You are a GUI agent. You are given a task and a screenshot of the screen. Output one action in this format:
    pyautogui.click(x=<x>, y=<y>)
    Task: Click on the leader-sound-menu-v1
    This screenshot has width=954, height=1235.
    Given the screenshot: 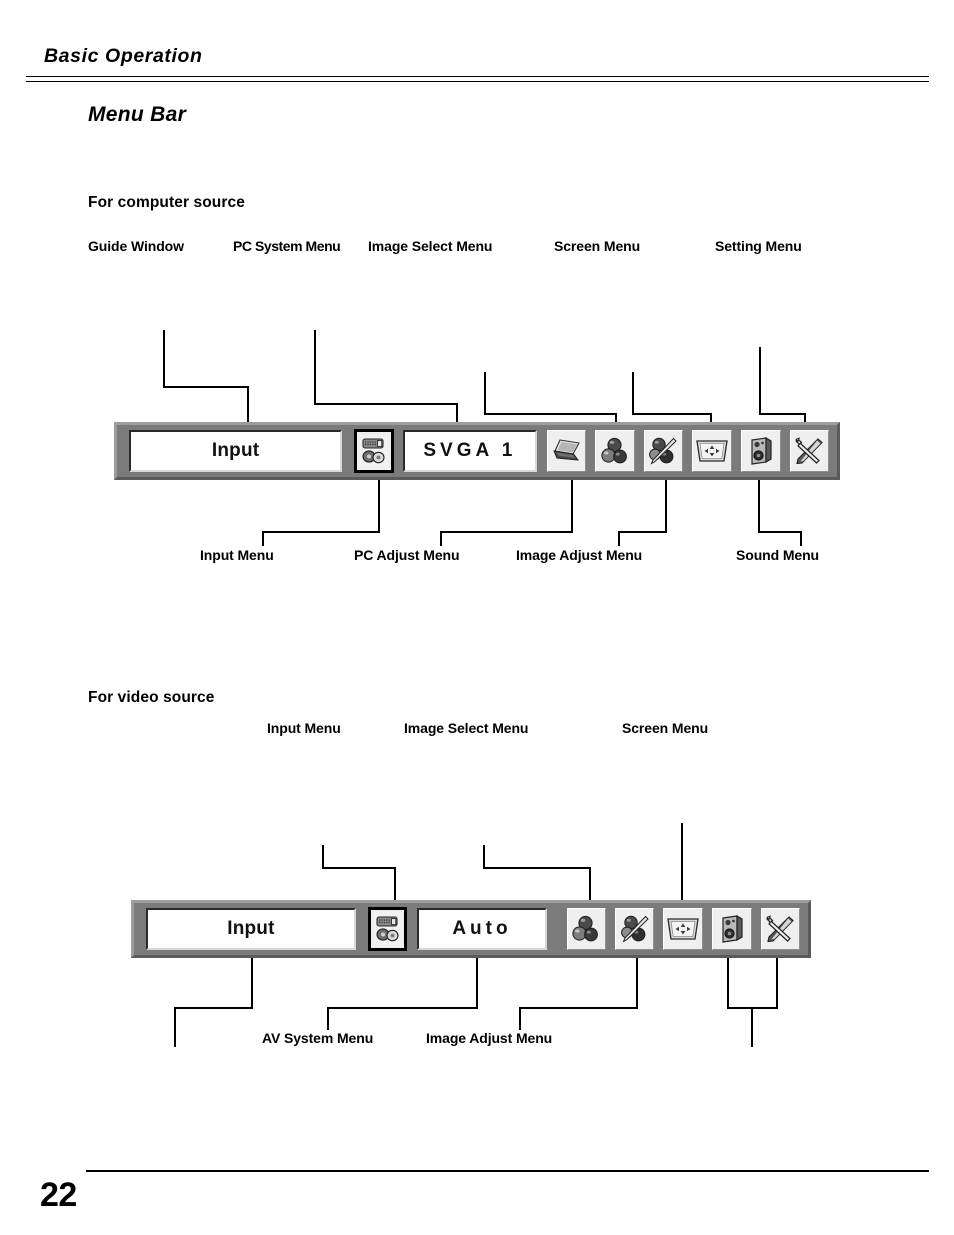 What is the action you would take?
    pyautogui.click(x=759, y=506)
    